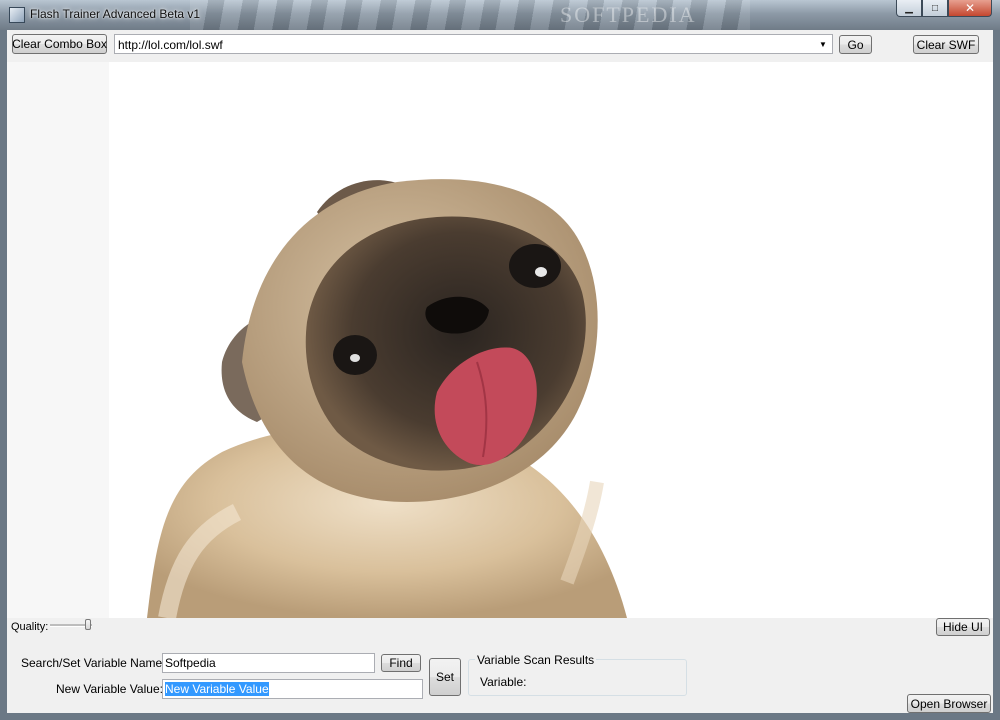  I want to click on minimize-button: ▁, so click(909, 8).